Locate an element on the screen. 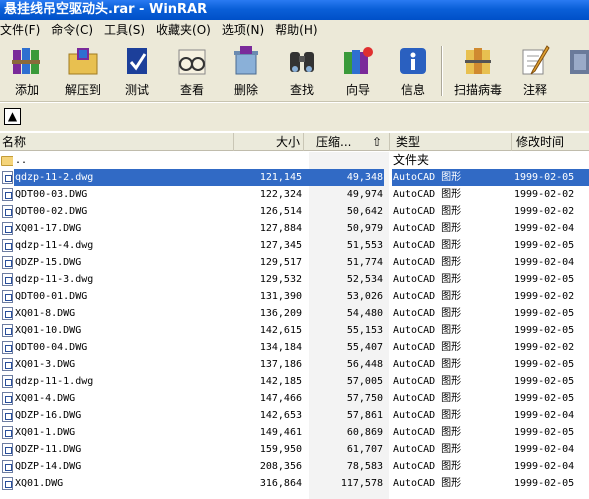 The height and width of the screenshot is (499, 589). file-size: 127,345 is located at coordinates (280, 245).